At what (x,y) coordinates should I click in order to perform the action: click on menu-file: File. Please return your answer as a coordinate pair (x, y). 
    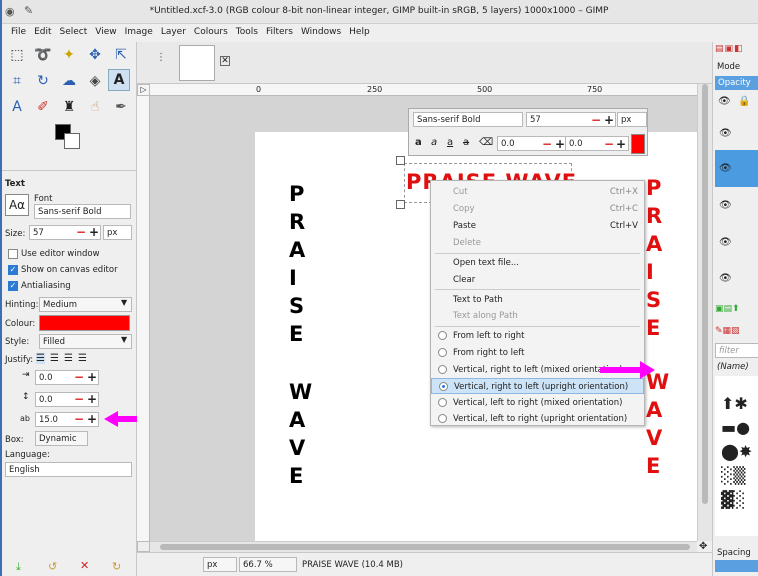
    Looking at the image, I should click on (18, 30).